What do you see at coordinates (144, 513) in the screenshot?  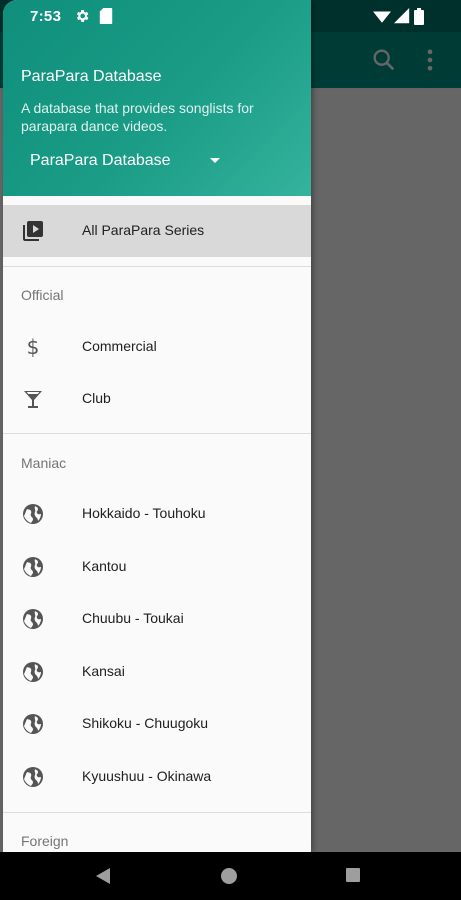 I see `nav-item-label: Hokkaido - Touhoku` at bounding box center [144, 513].